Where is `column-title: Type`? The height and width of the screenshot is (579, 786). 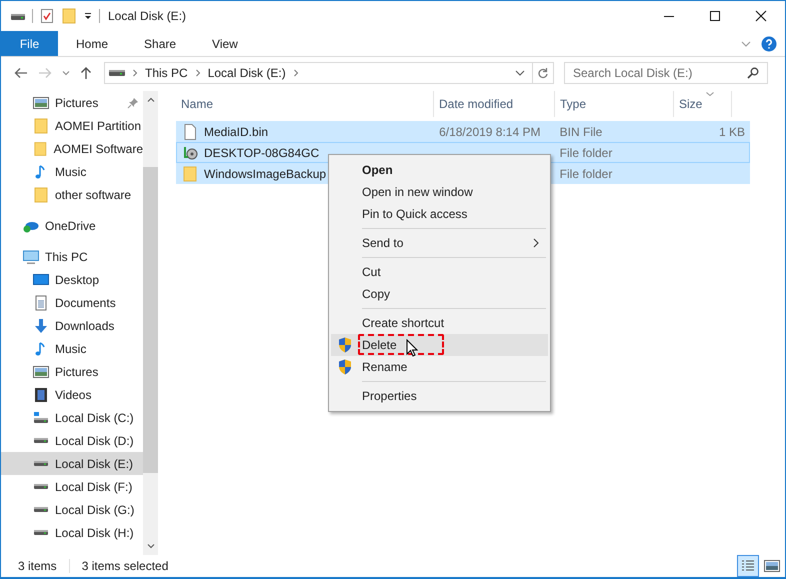
column-title: Type is located at coordinates (573, 104).